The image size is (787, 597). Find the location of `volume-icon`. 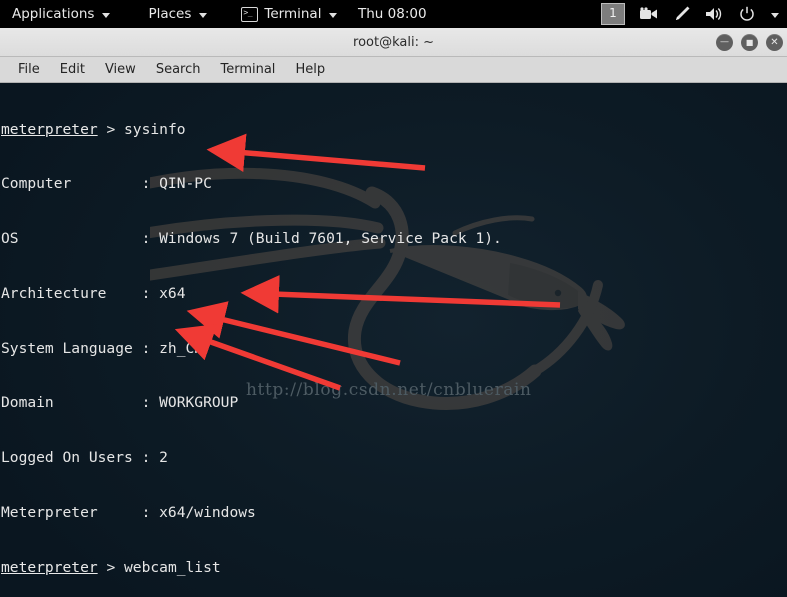

volume-icon is located at coordinates (715, 14).